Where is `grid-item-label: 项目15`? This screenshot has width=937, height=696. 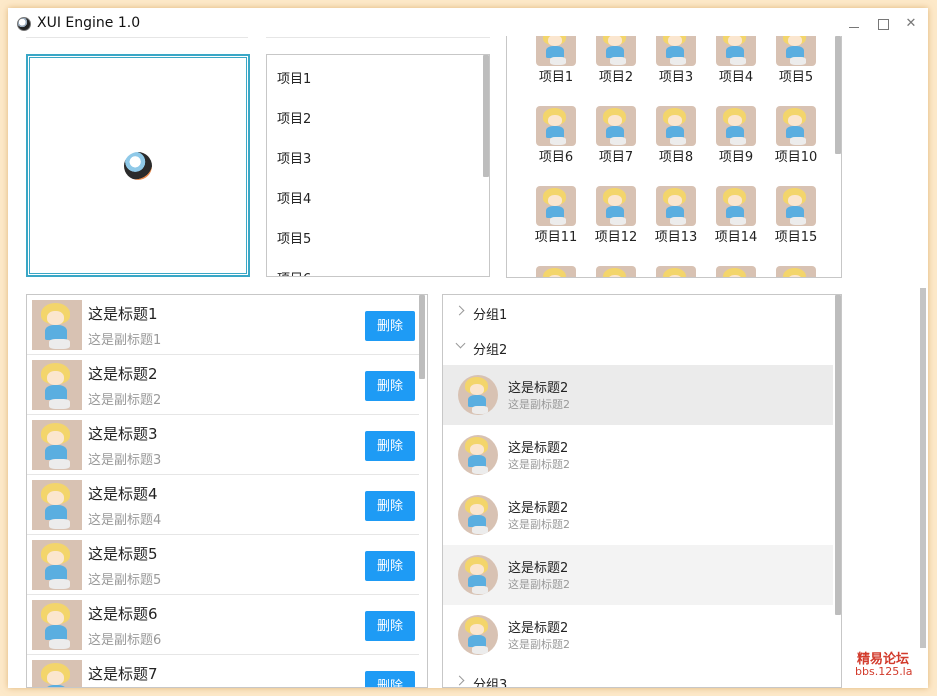 grid-item-label: 项目15 is located at coordinates (796, 237).